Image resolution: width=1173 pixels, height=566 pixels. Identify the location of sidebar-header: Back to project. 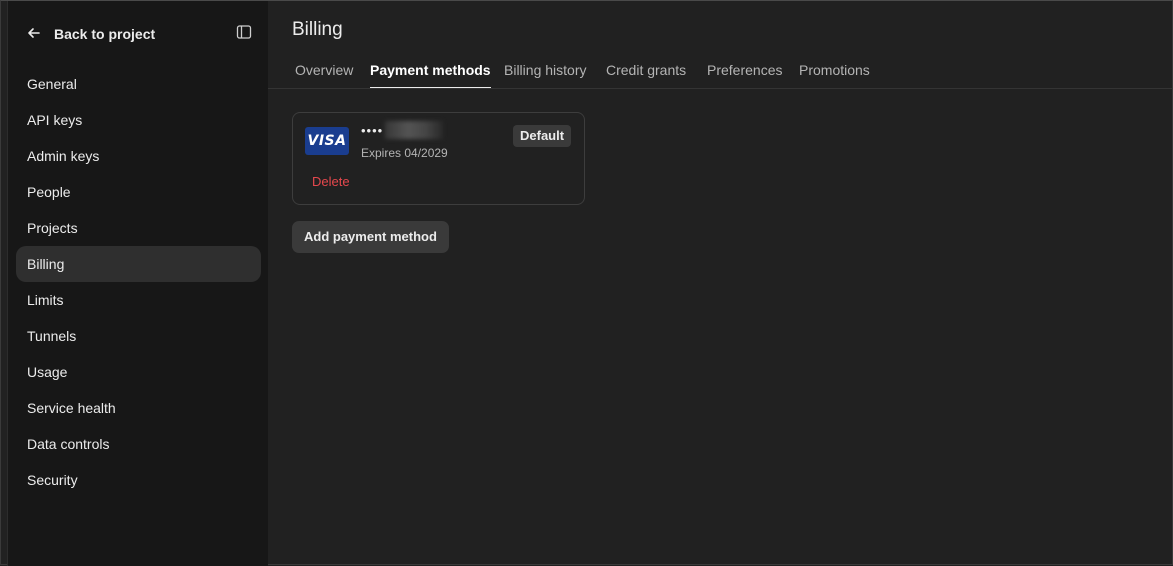
(138, 34).